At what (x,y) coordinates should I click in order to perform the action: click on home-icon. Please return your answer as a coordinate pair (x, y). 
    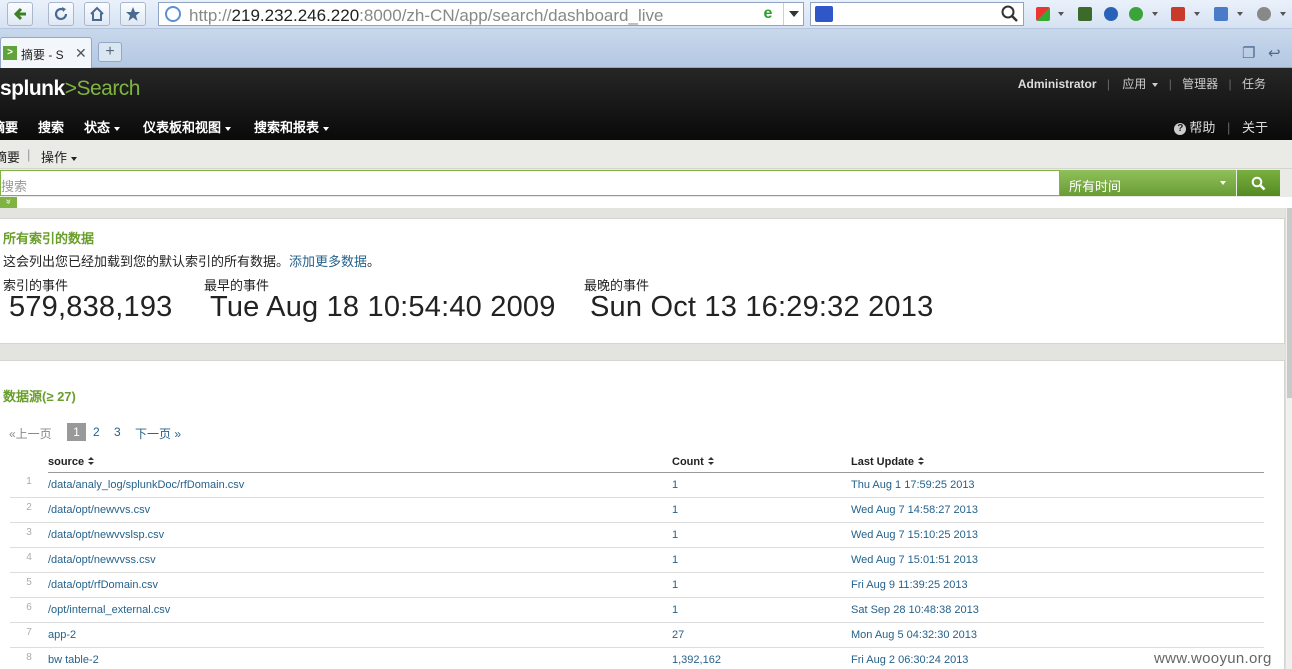
    Looking at the image, I should click on (97, 13).